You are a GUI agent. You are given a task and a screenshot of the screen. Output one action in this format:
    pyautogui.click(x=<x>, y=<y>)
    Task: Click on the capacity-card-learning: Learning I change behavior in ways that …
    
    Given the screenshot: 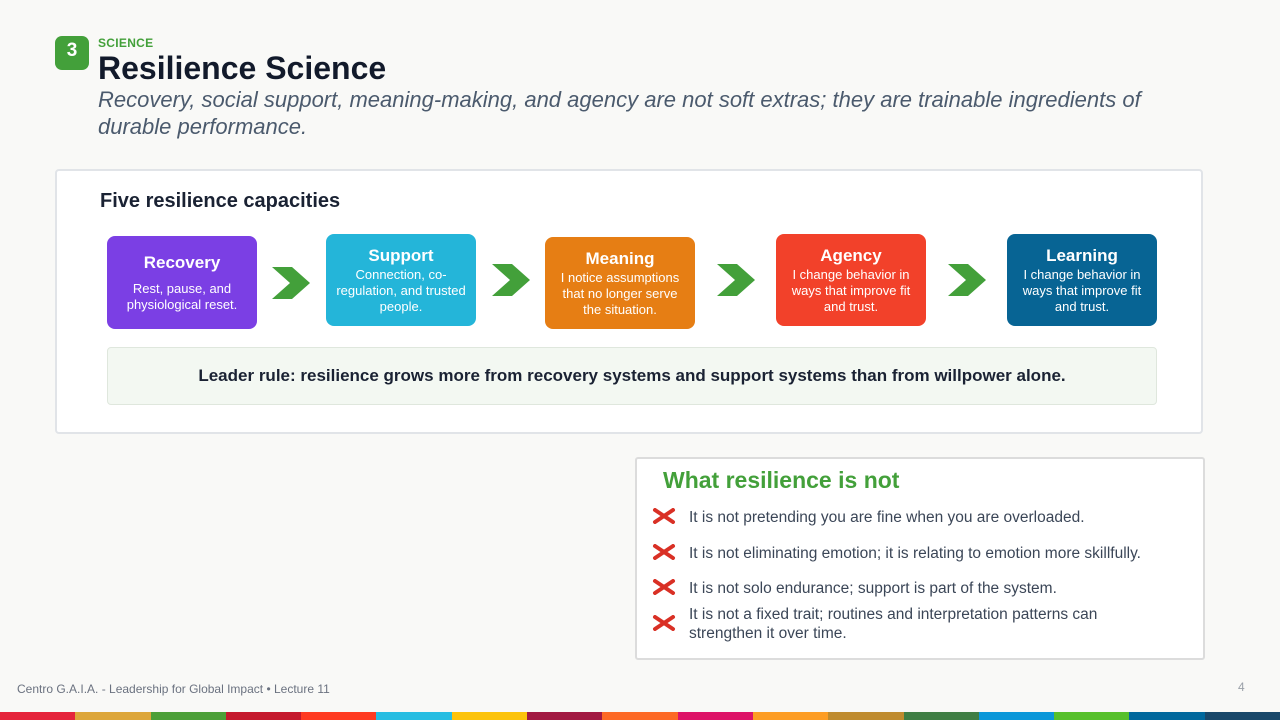 What is the action you would take?
    pyautogui.click(x=1082, y=280)
    